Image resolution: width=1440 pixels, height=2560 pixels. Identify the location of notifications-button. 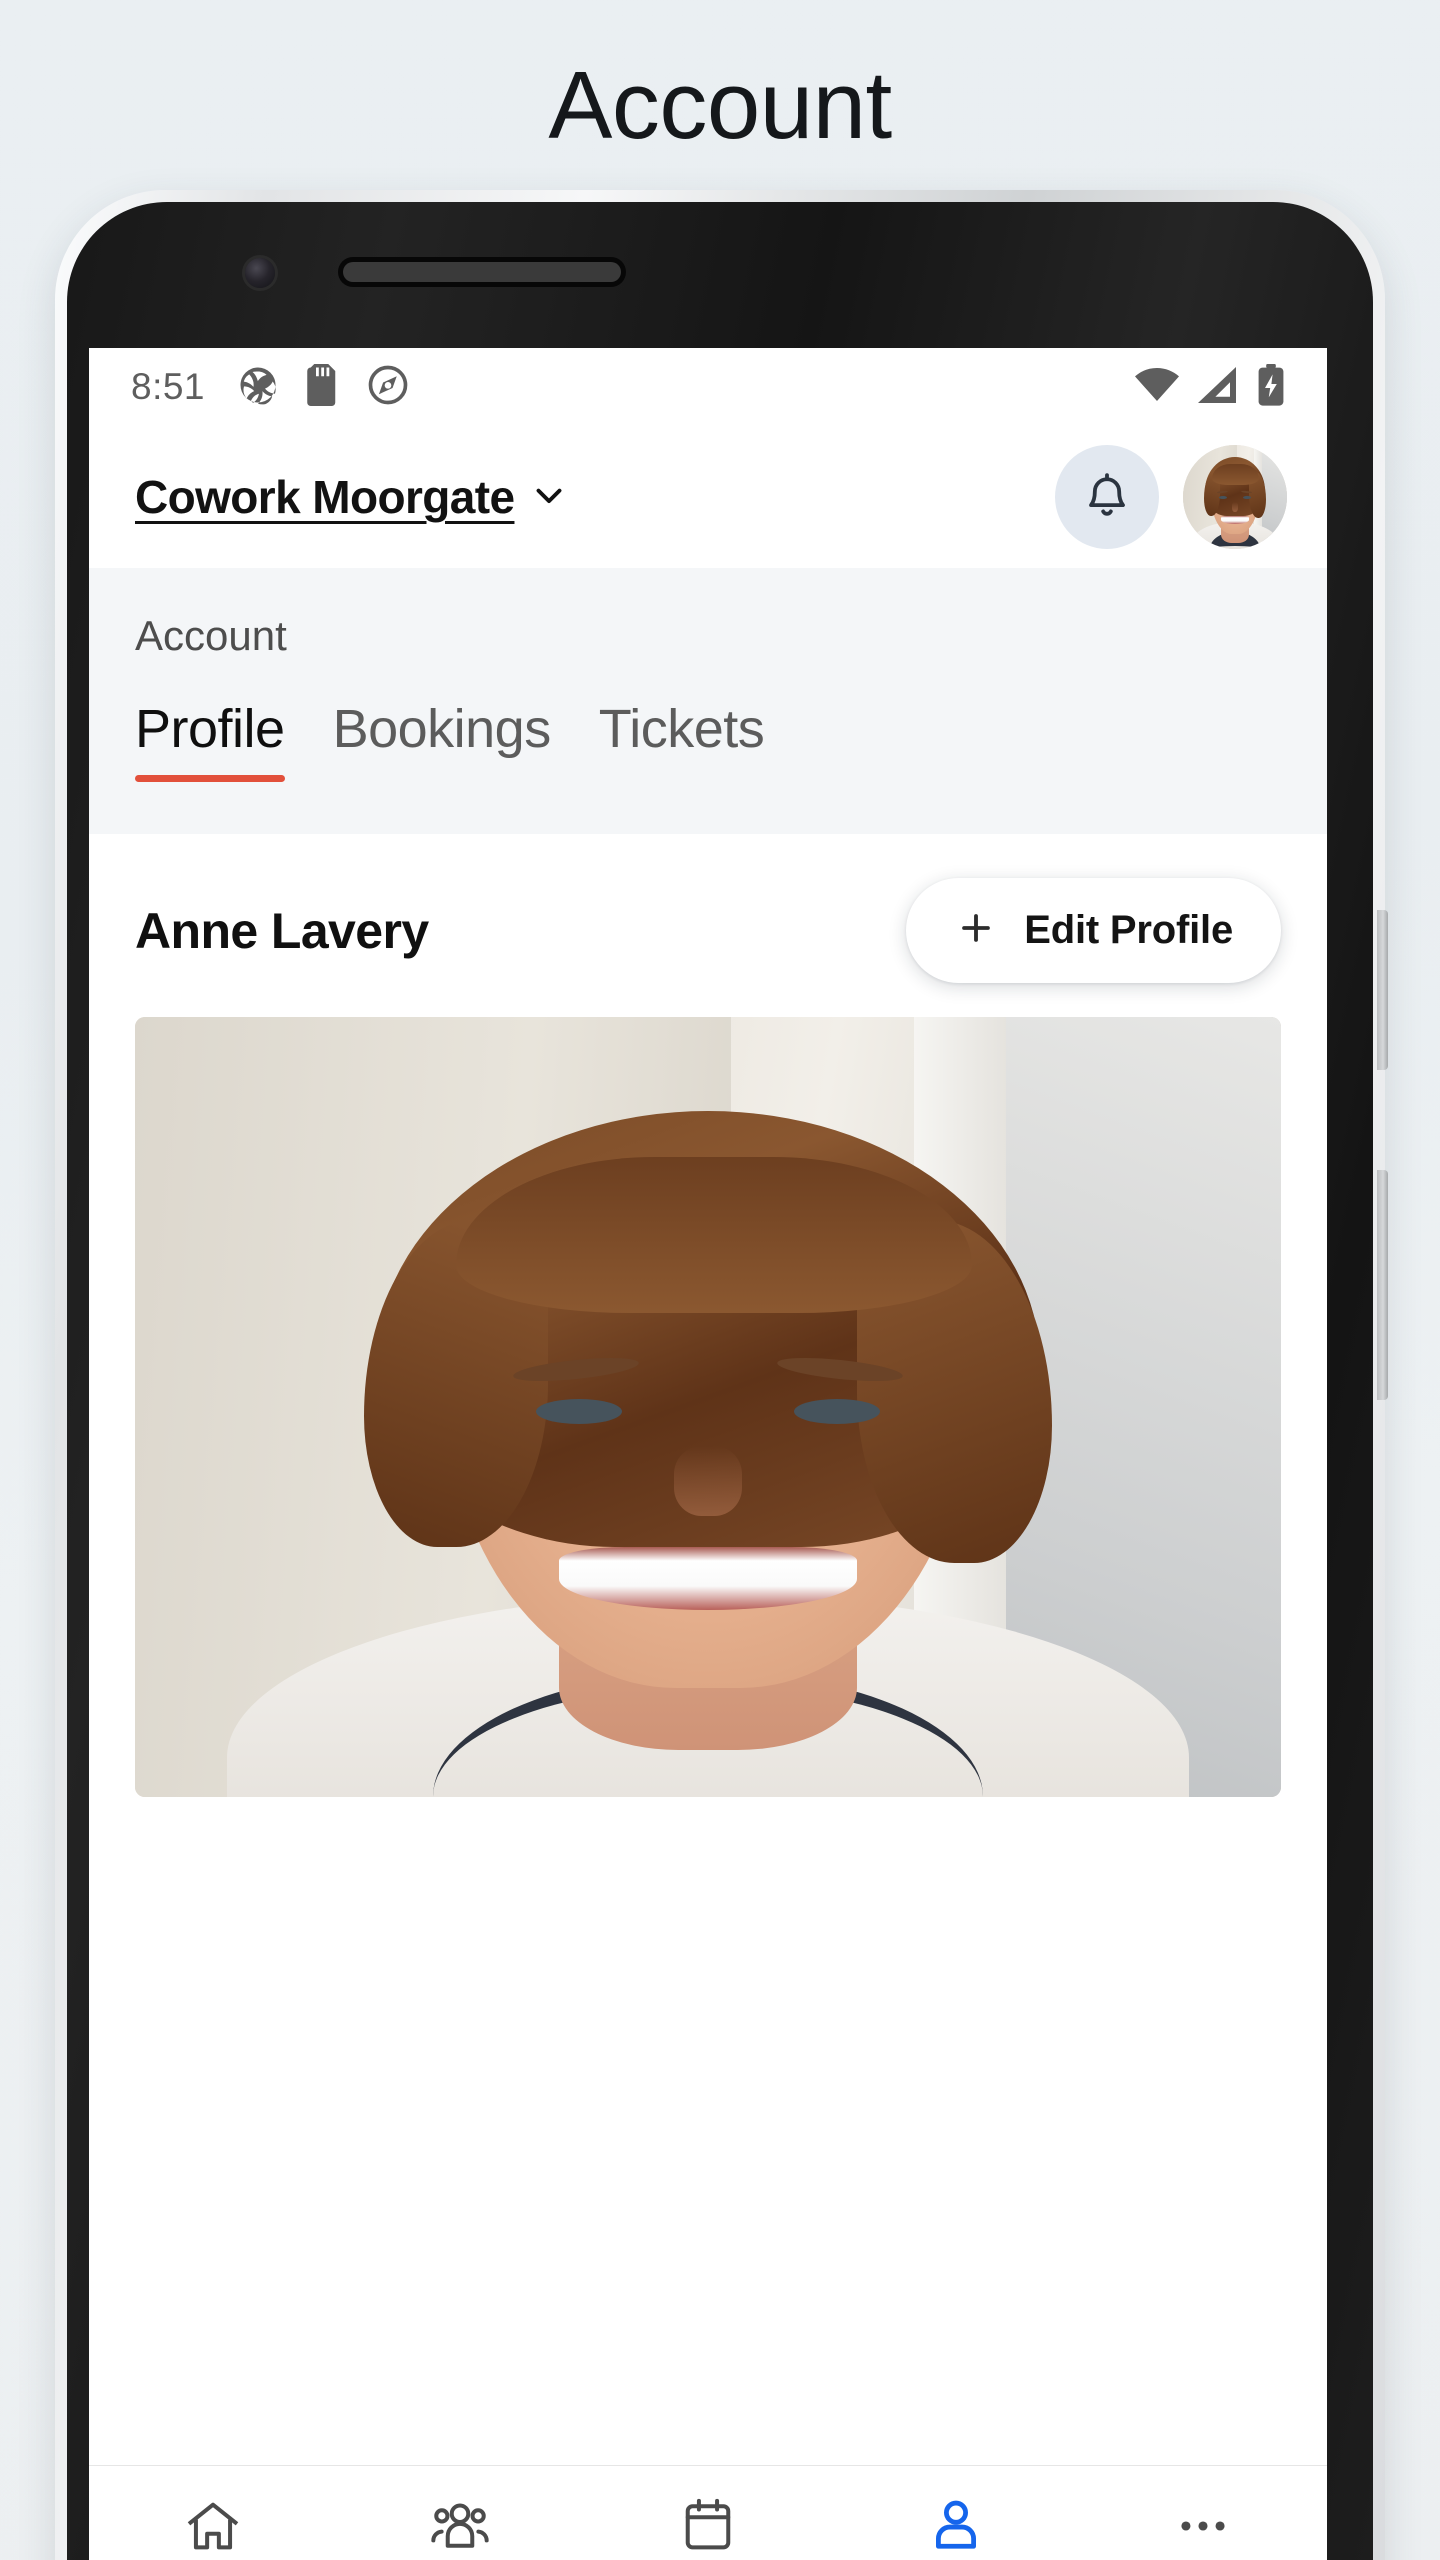
(1107, 497).